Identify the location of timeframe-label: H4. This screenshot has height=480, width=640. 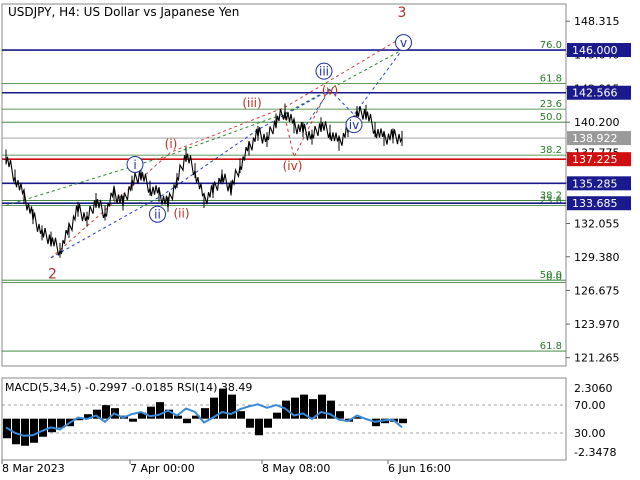
(67, 12).